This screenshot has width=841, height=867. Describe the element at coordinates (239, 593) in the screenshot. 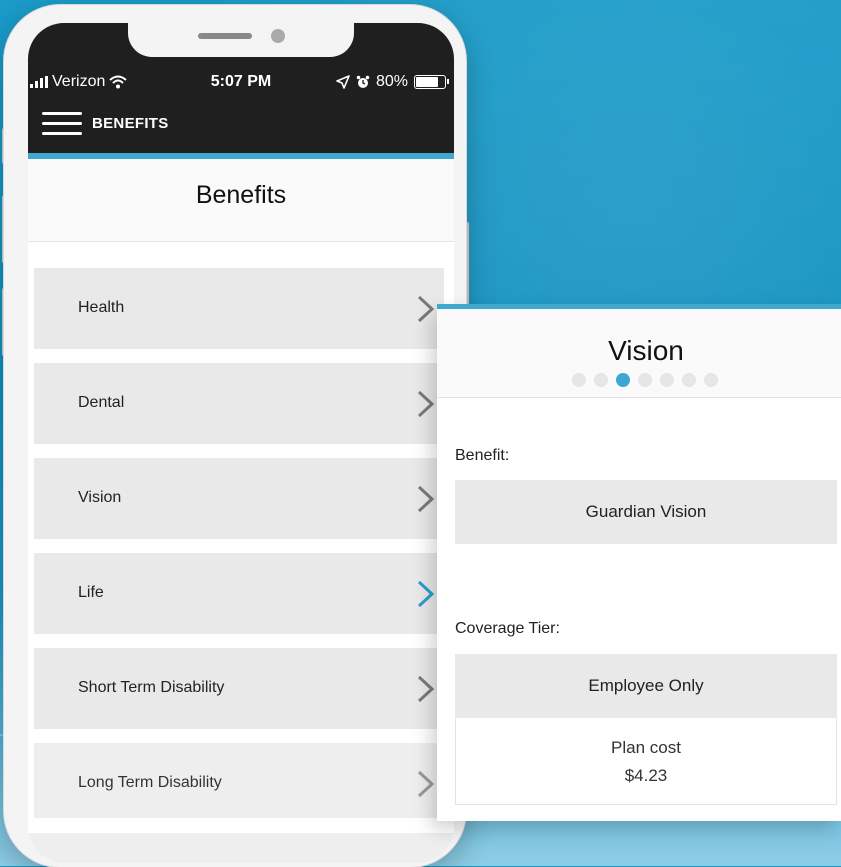

I see `list-item-life: Life` at that location.